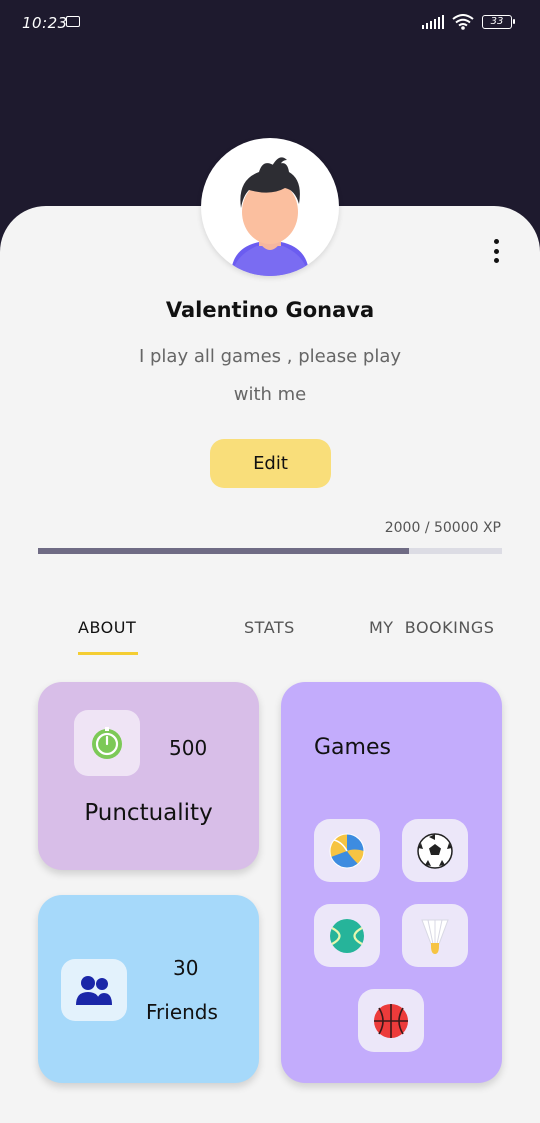 The height and width of the screenshot is (1123, 540). I want to click on profile-bio-line-2: with me, so click(270, 394).